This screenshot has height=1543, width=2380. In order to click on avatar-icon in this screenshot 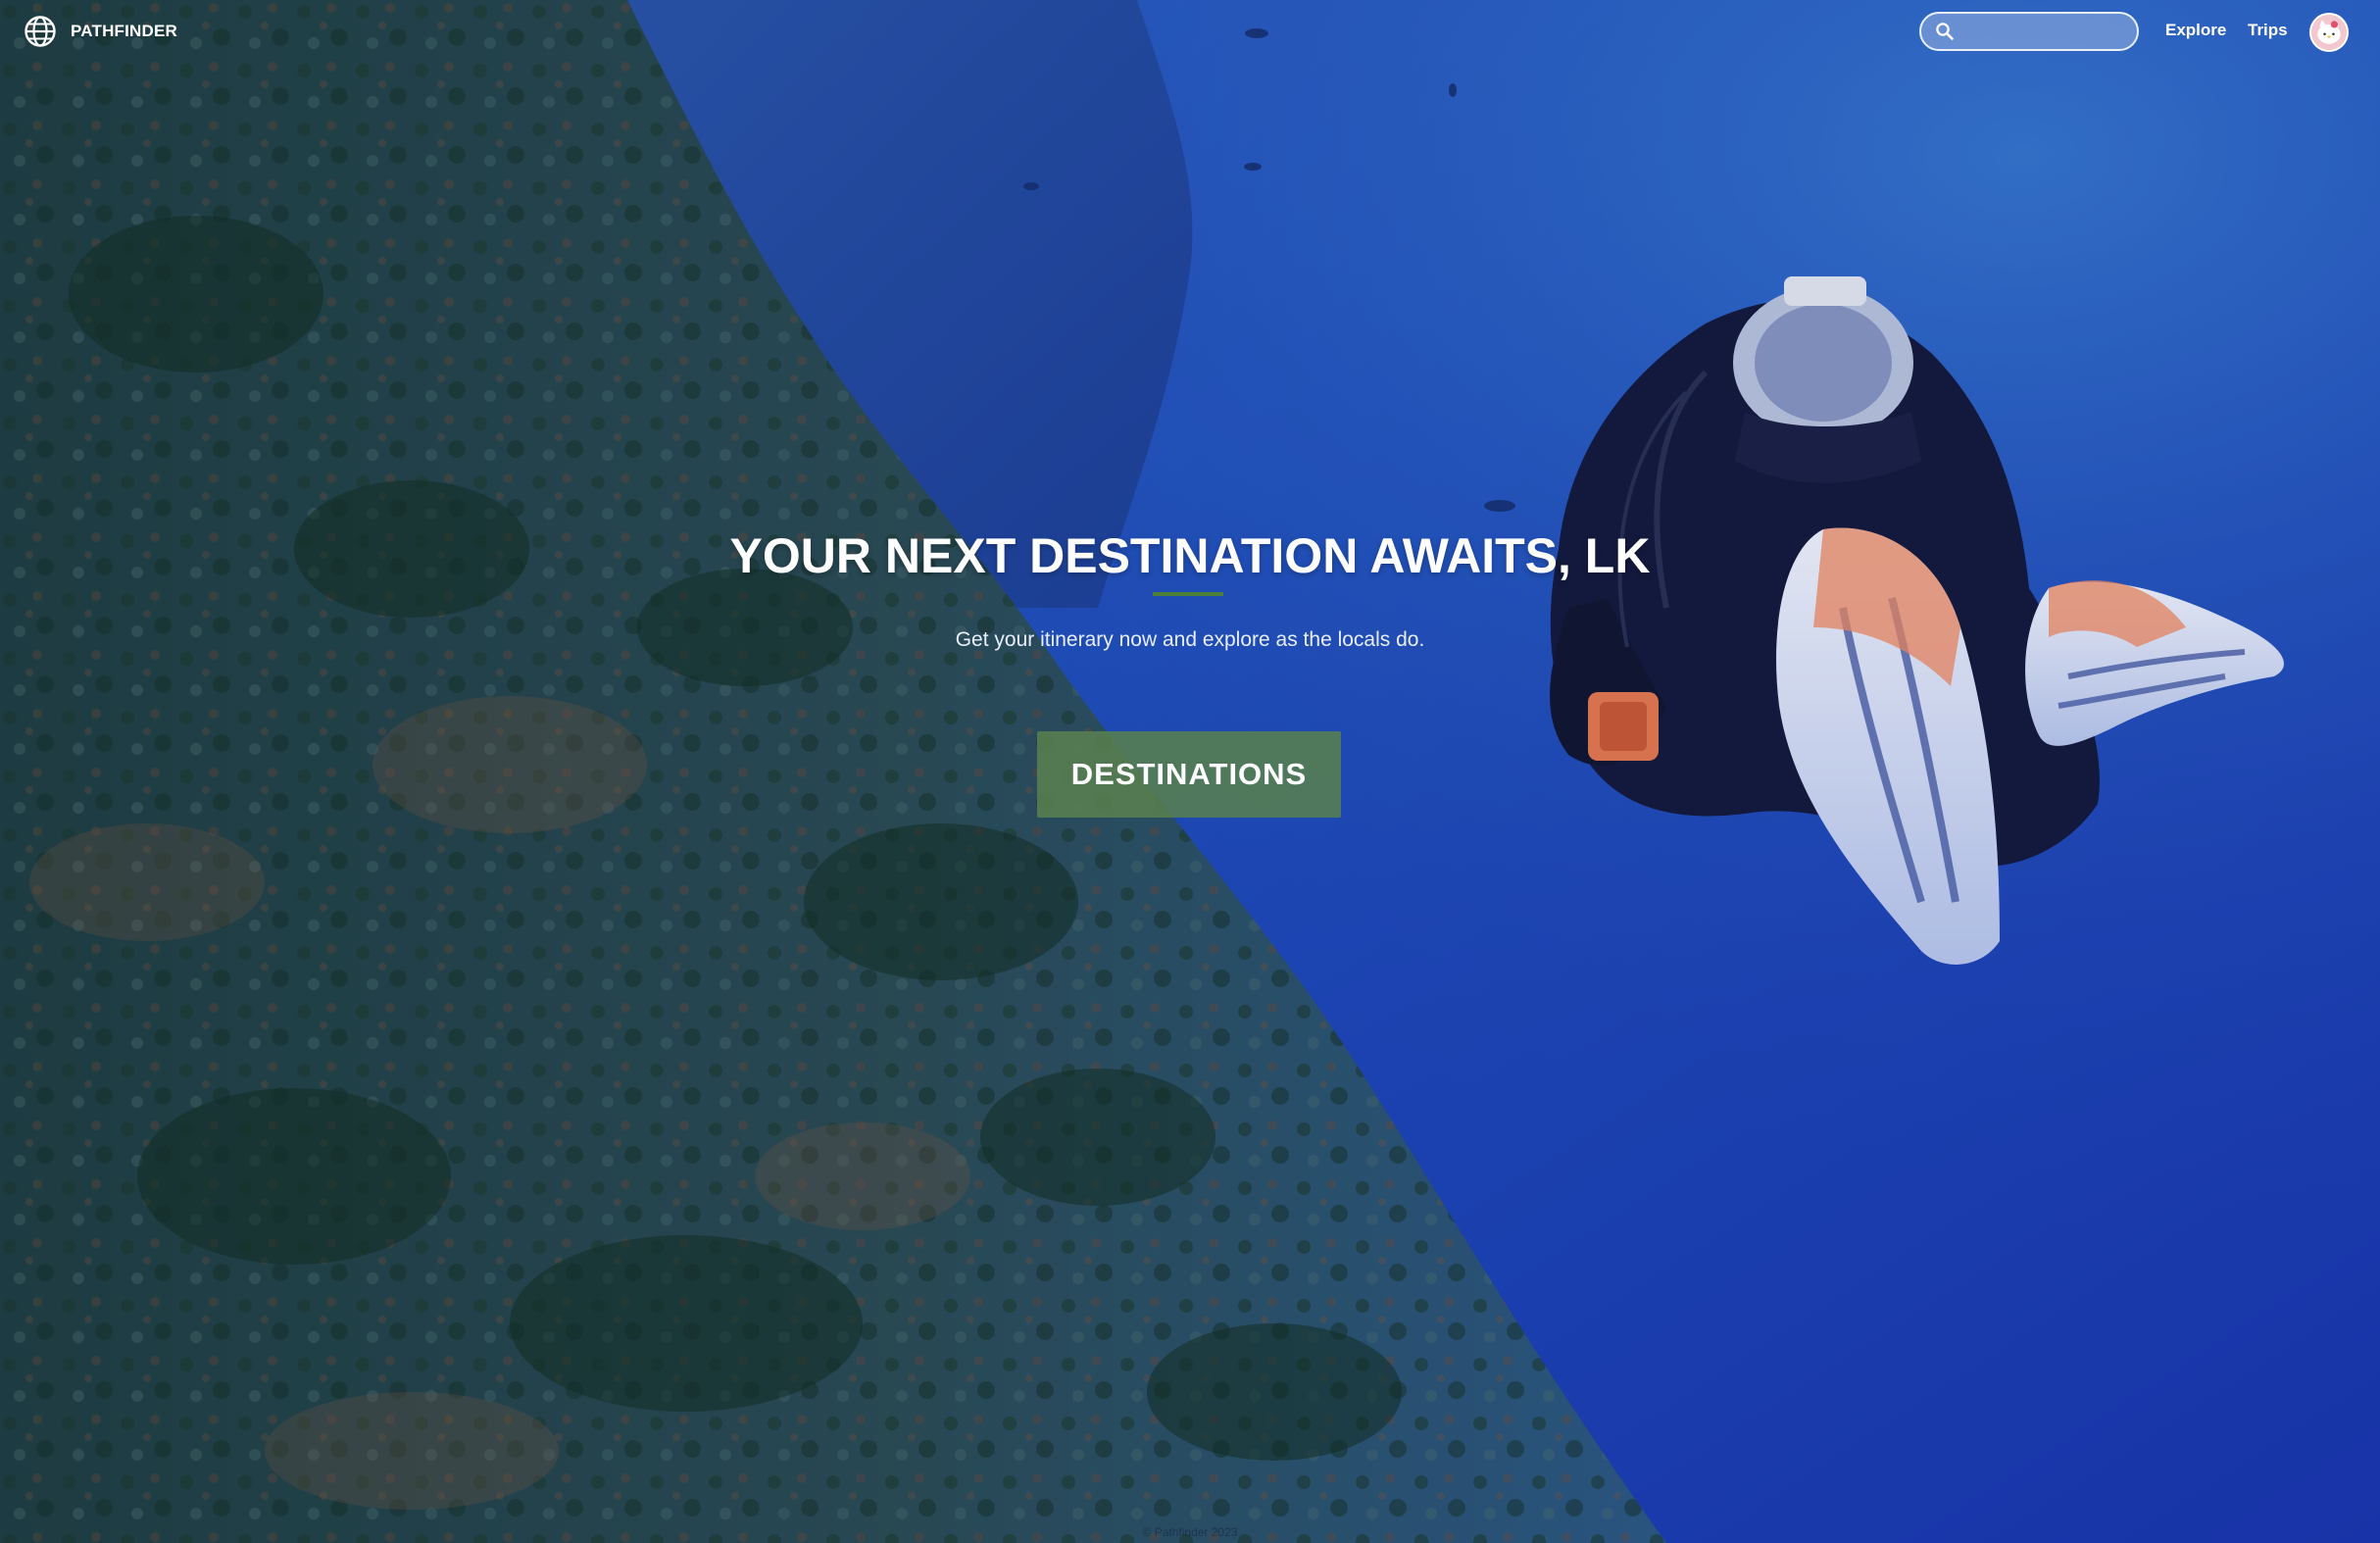, I will do `click(2329, 32)`.